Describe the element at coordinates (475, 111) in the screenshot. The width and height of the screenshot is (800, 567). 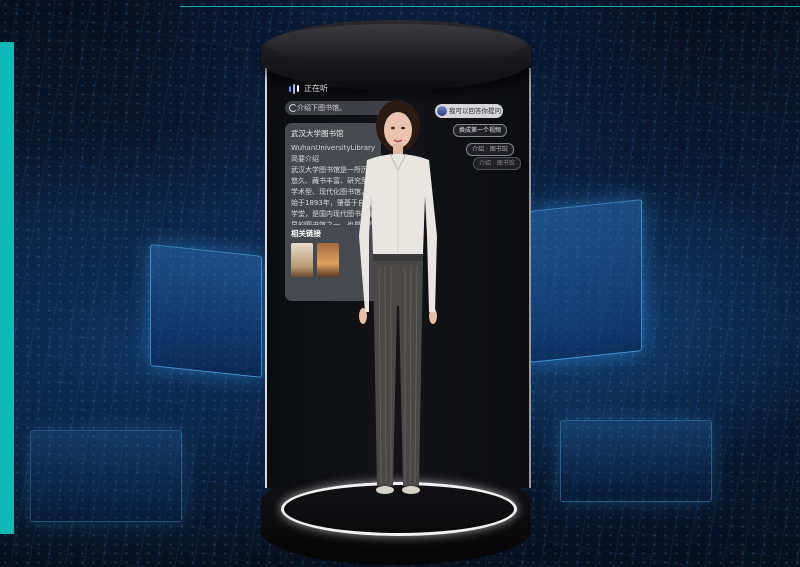
I see `reply-text: 我可以回答你提问` at that location.